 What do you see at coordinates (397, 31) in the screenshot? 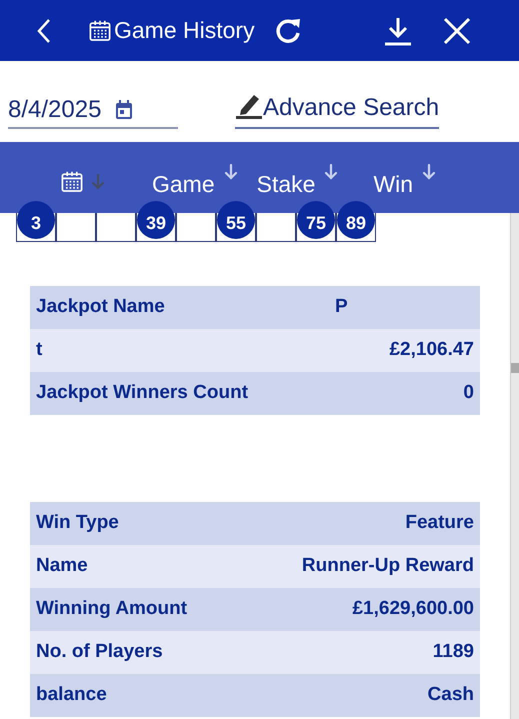
I see `download-icon` at bounding box center [397, 31].